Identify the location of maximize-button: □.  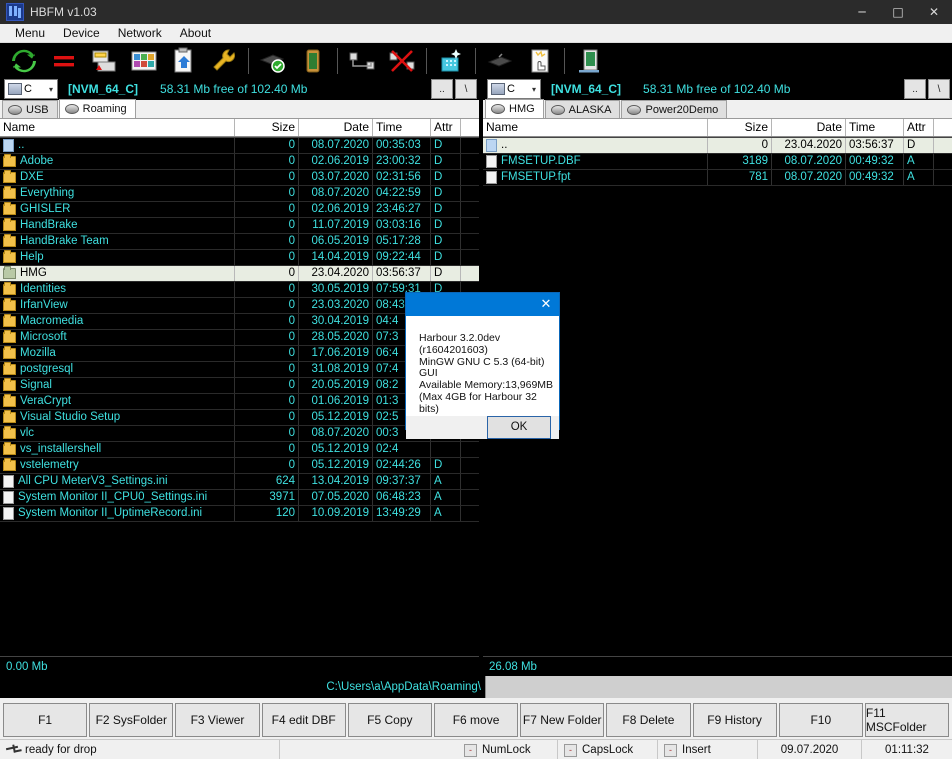
(898, 12).